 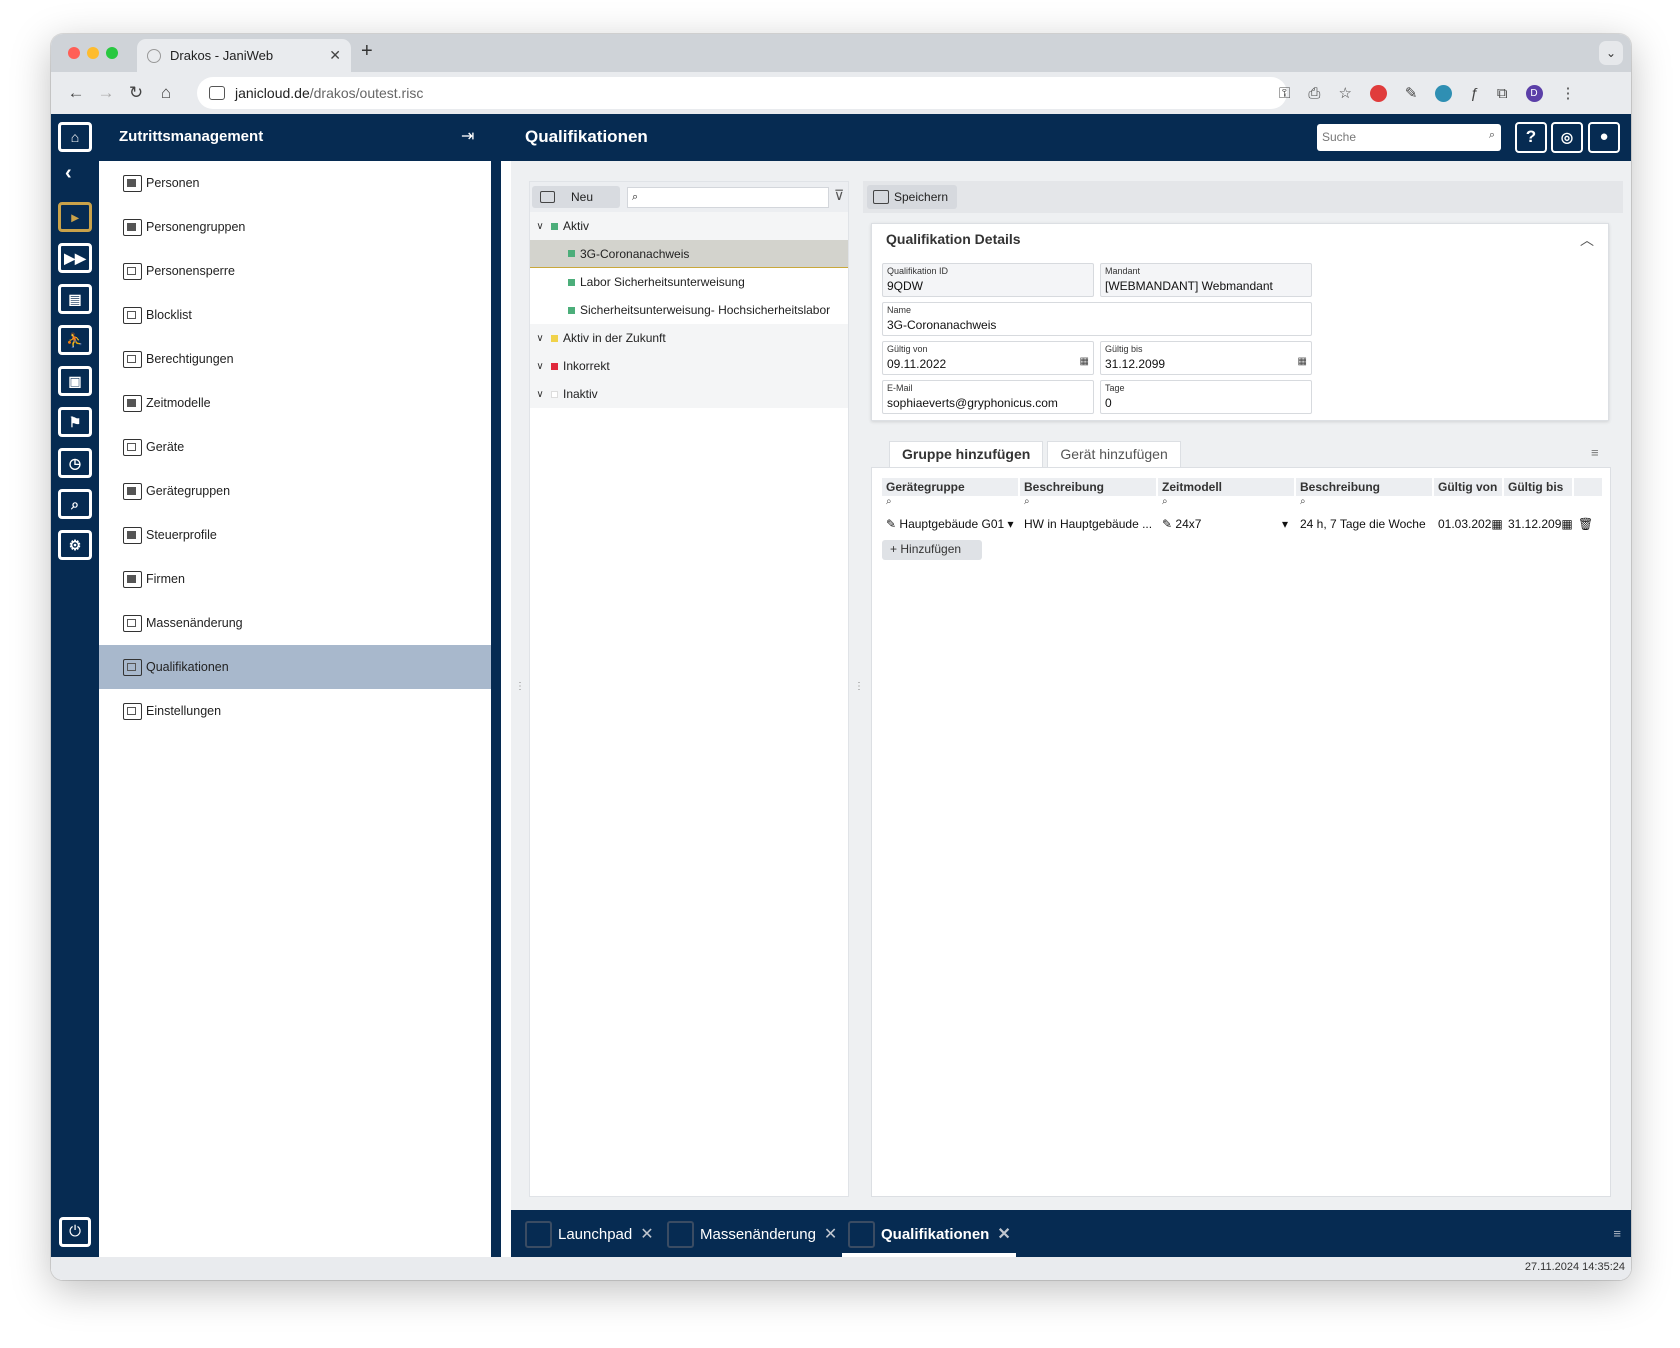 I want to click on tab-gruppe-hinzufuegen: Gruppe hinzufügen, so click(x=966, y=454).